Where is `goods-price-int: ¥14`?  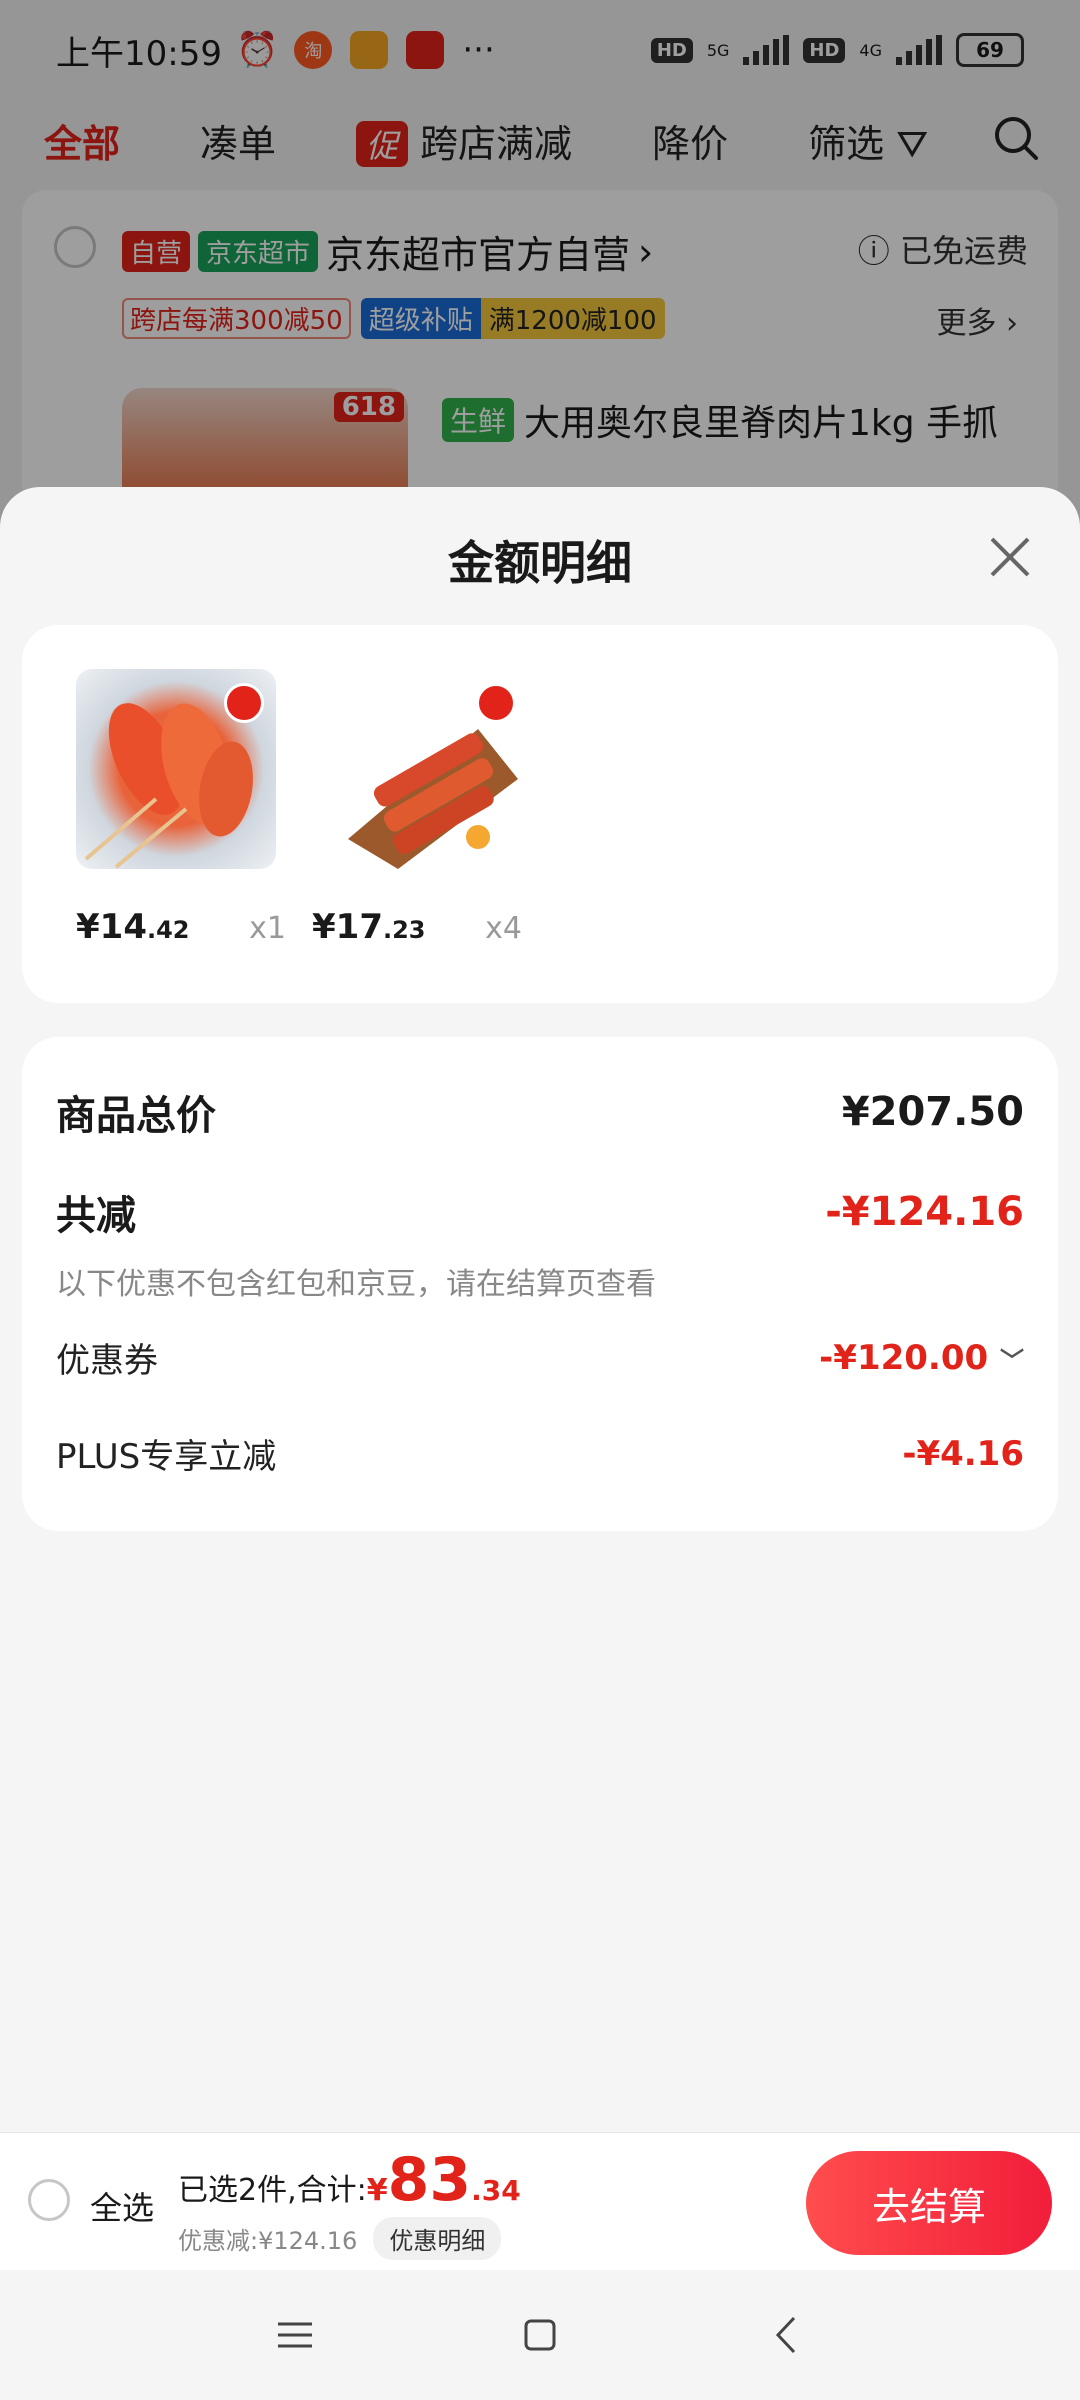
goods-price-int: ¥14 is located at coordinates (111, 927).